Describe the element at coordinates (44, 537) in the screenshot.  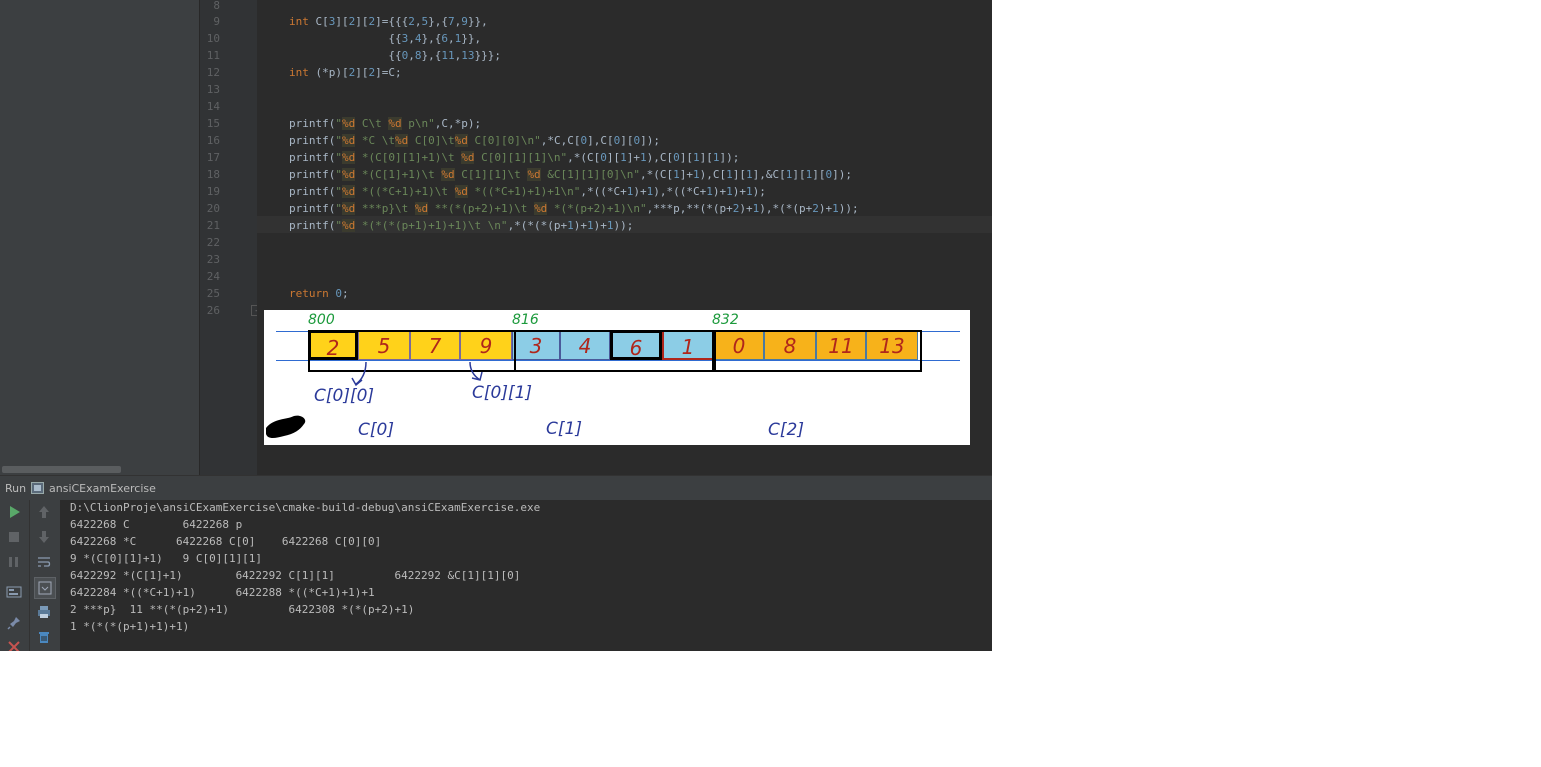
I see `scroll-down-icon` at that location.